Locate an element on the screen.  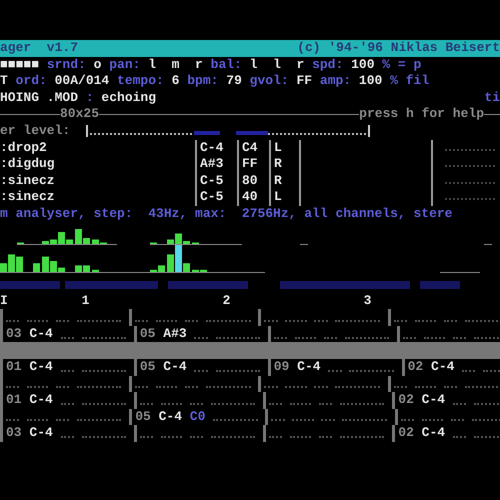
program-title: ager v1.7 is located at coordinates (39, 48).